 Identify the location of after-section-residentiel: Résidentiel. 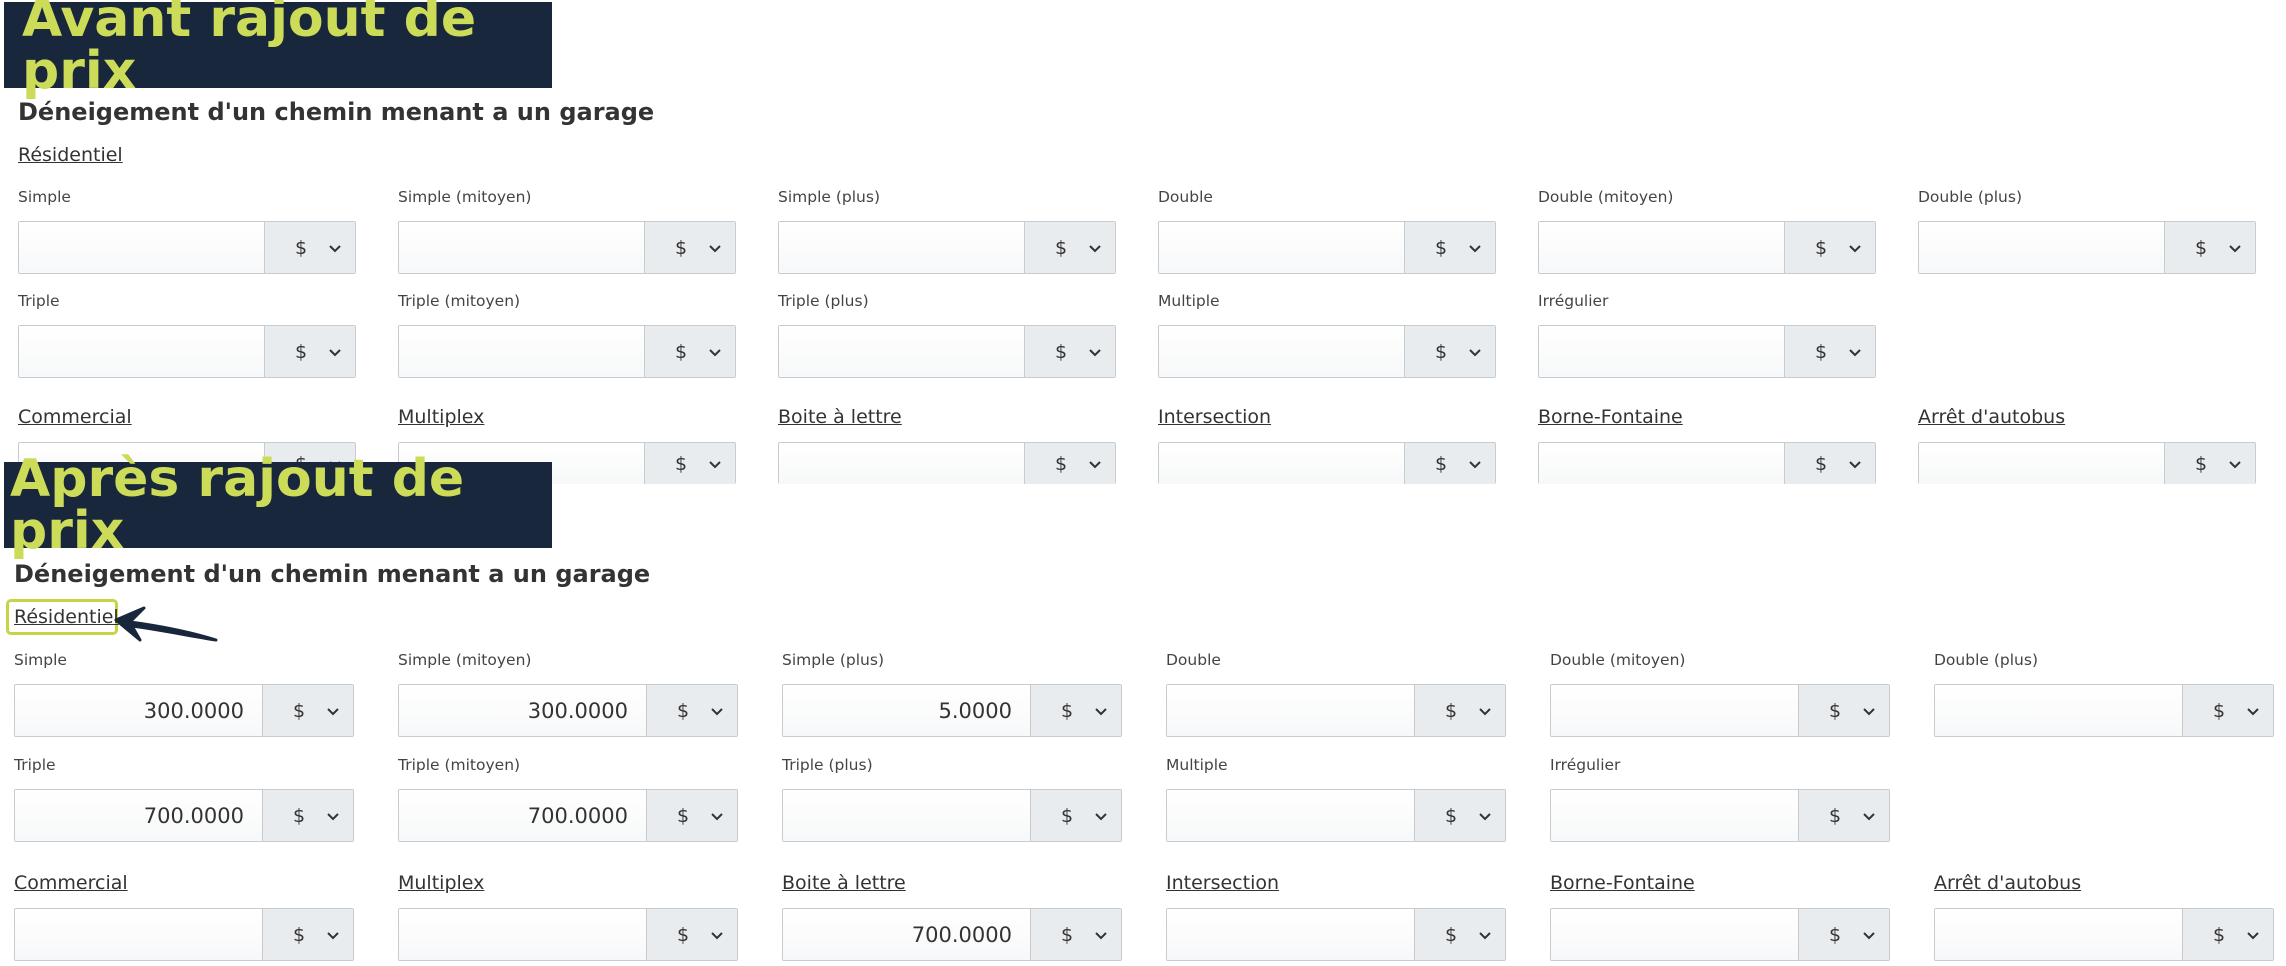
(66, 617).